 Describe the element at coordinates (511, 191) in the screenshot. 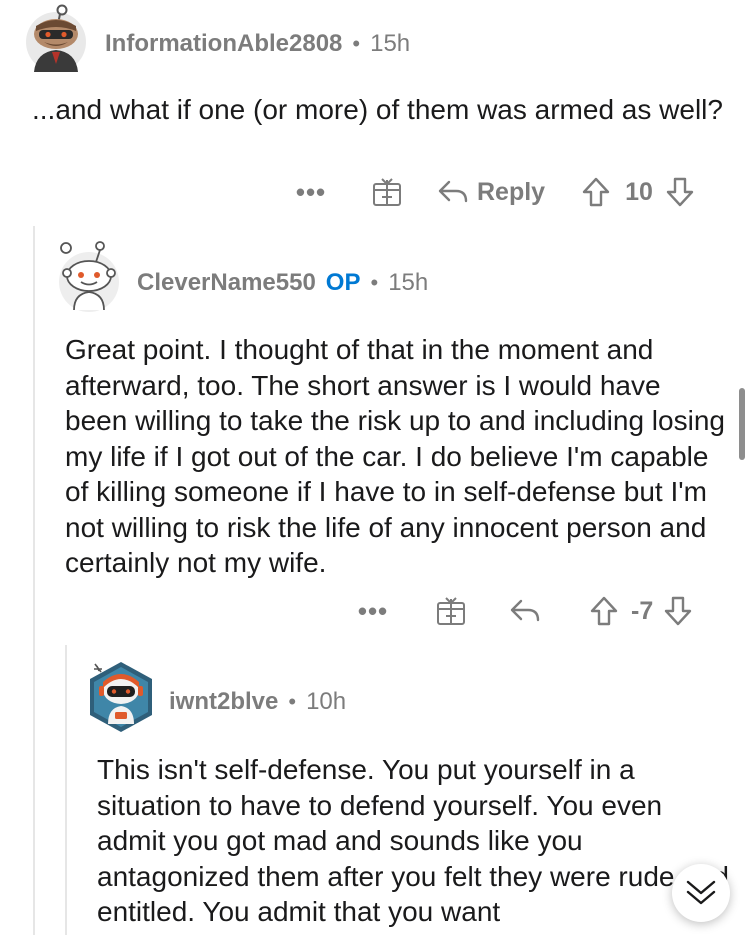

I see `reply-label: Reply` at that location.